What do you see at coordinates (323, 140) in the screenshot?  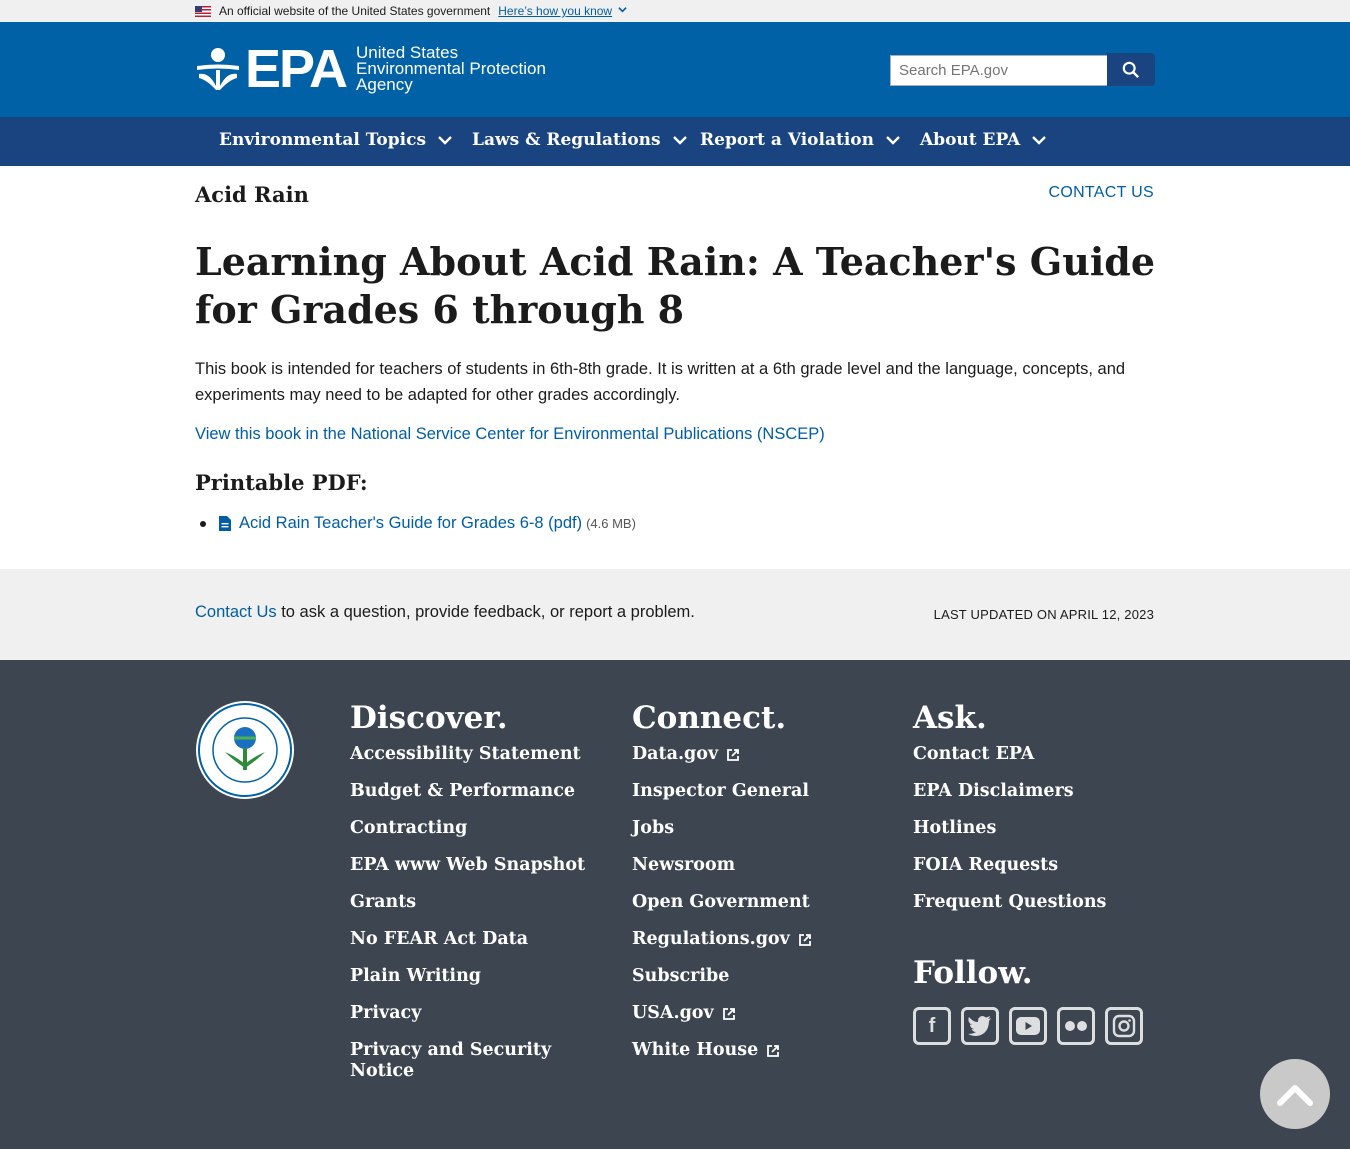 I see `nav-label: Environmental Topics` at bounding box center [323, 140].